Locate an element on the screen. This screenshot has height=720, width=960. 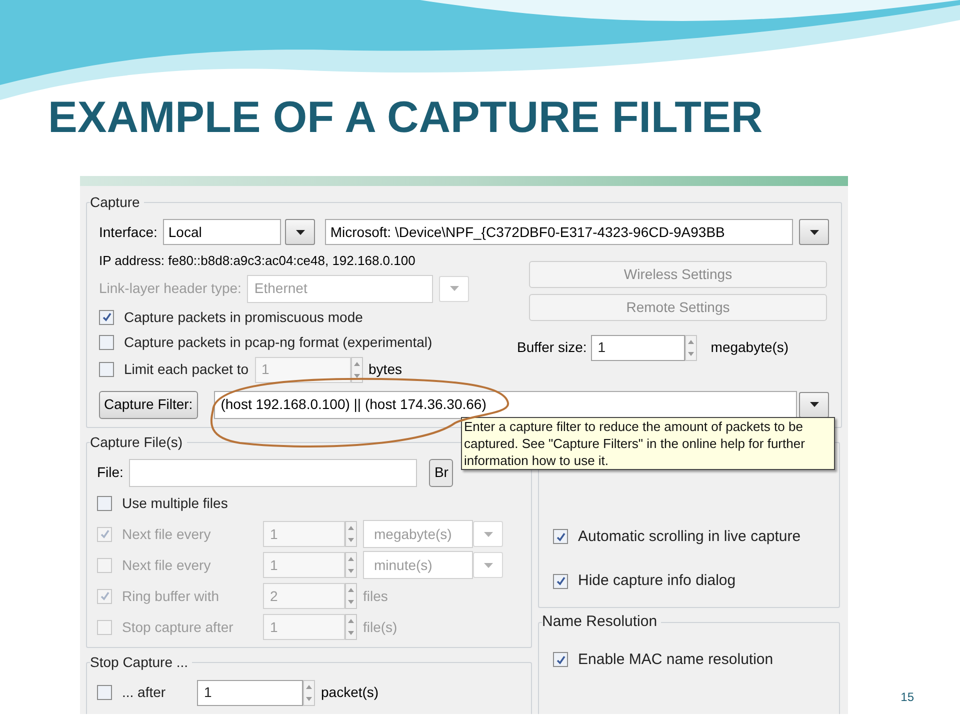
slide-title: EXAMPLE OF A CAPTURE FILTER is located at coordinates (406, 118).